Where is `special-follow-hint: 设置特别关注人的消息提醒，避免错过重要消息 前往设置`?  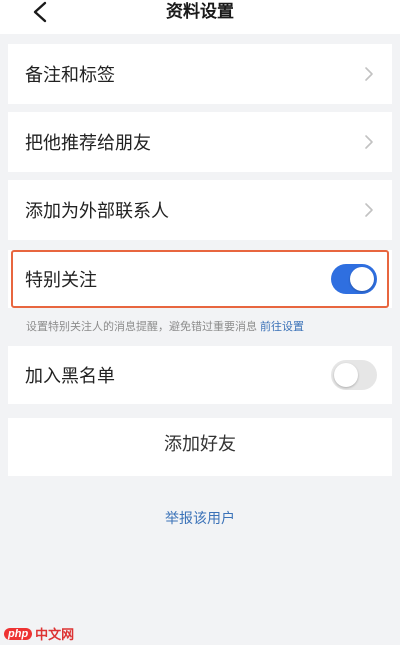 special-follow-hint: 设置特别关注人的消息提醒，避免错过重要消息 前往设置 is located at coordinates (165, 326).